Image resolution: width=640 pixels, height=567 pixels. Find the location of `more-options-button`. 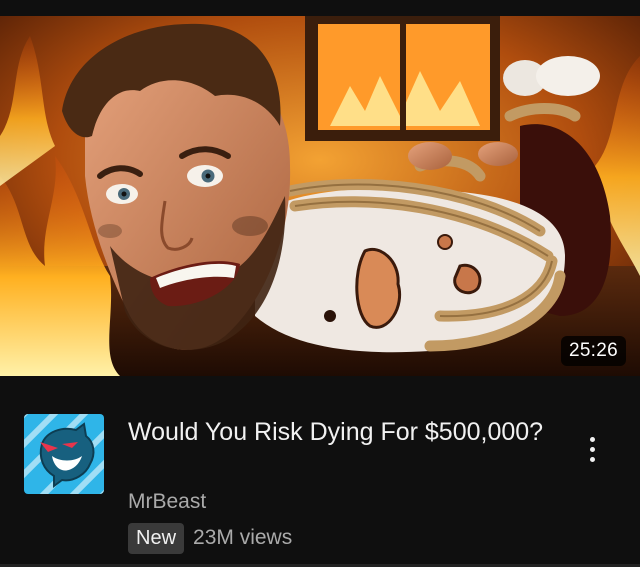

more-options-button is located at coordinates (592, 449).